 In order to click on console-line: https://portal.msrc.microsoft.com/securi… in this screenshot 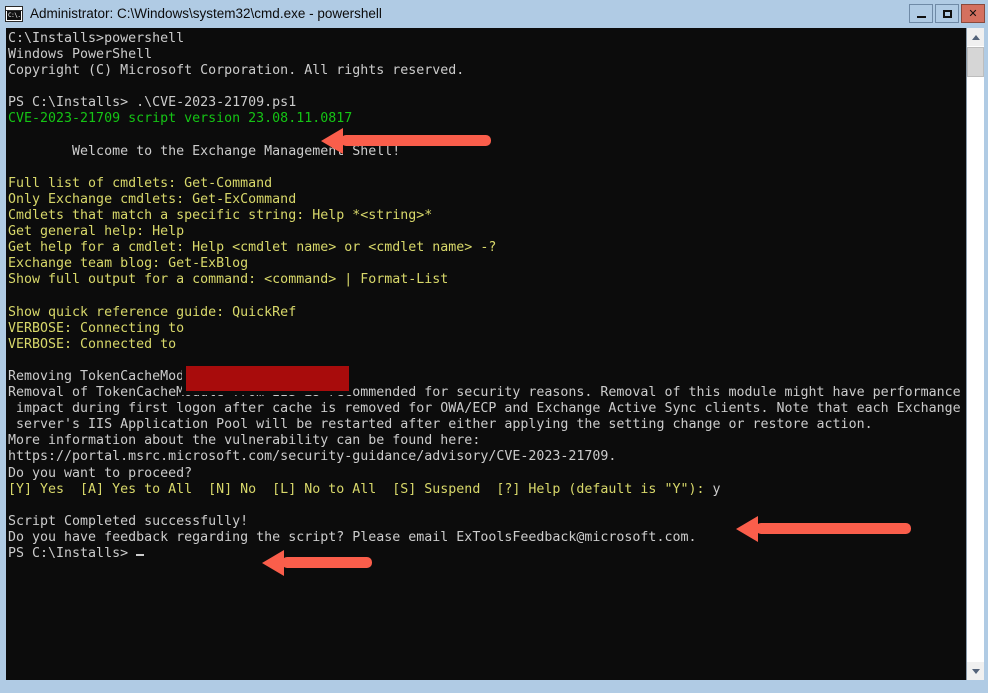, I will do `click(312, 457)`.